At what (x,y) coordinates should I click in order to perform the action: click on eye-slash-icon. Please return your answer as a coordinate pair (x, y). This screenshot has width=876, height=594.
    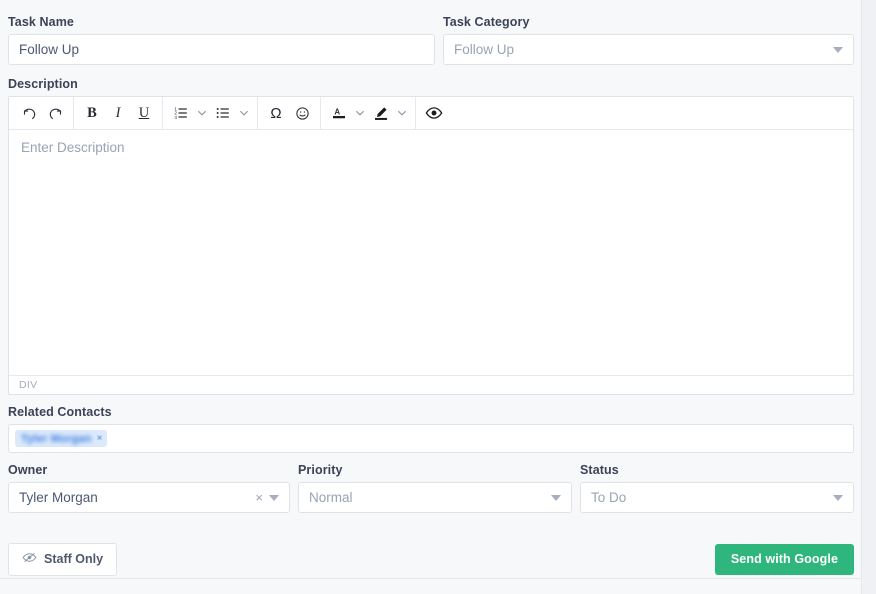
    Looking at the image, I should click on (29, 559).